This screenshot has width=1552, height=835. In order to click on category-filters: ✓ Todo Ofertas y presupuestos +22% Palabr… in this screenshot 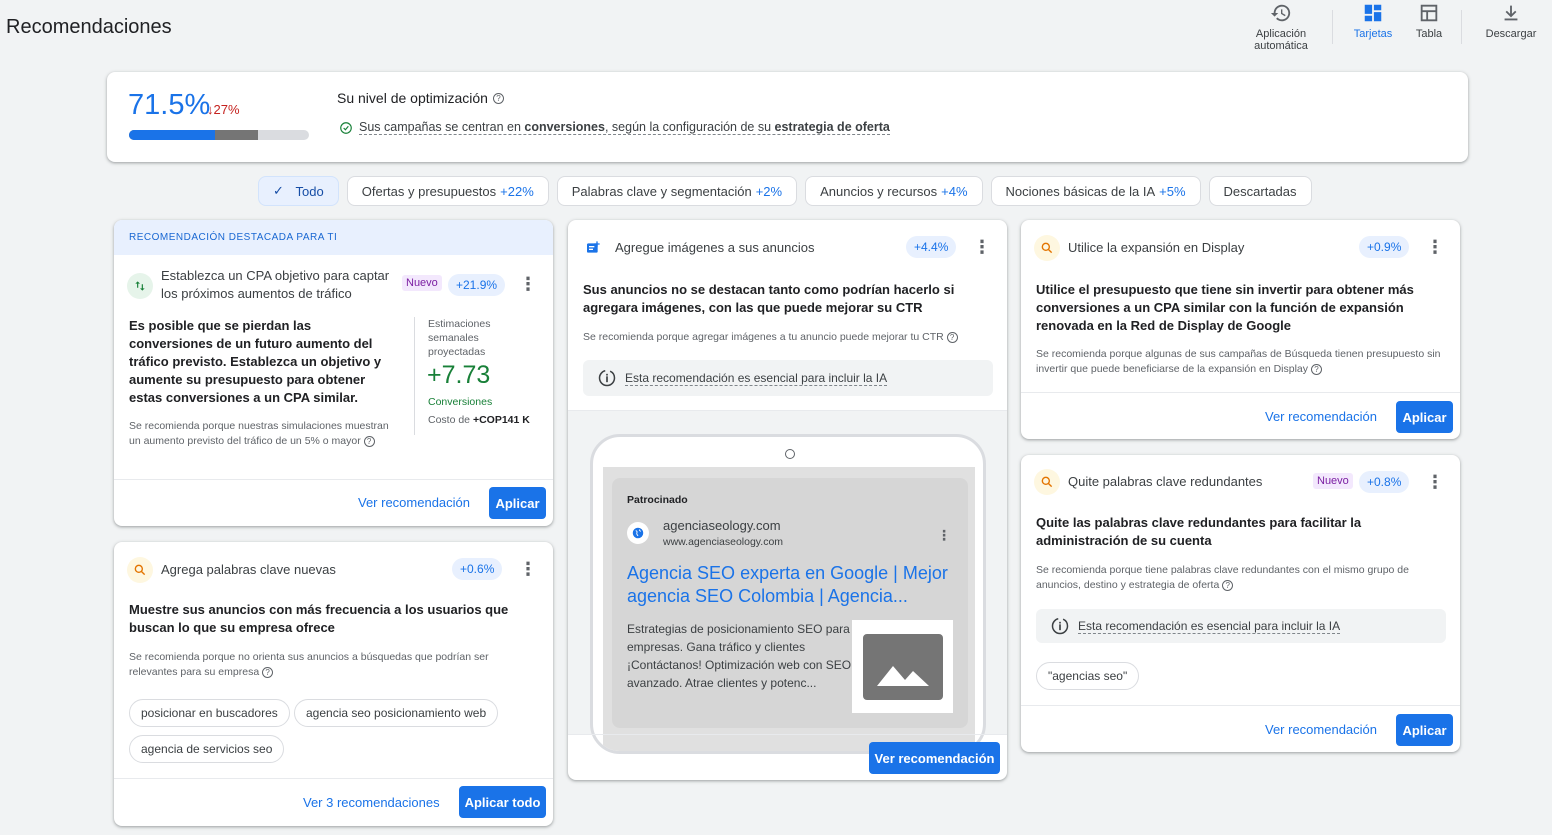, I will do `click(785, 191)`.